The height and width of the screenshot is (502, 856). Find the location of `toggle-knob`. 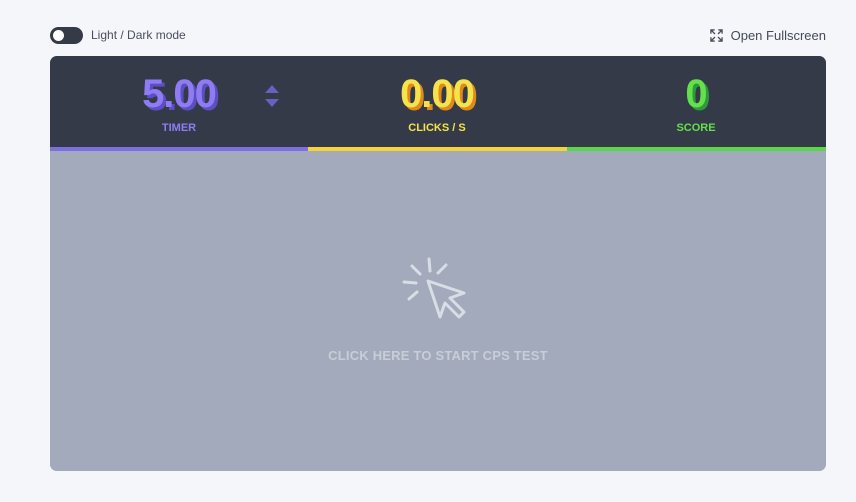

toggle-knob is located at coordinates (58, 35).